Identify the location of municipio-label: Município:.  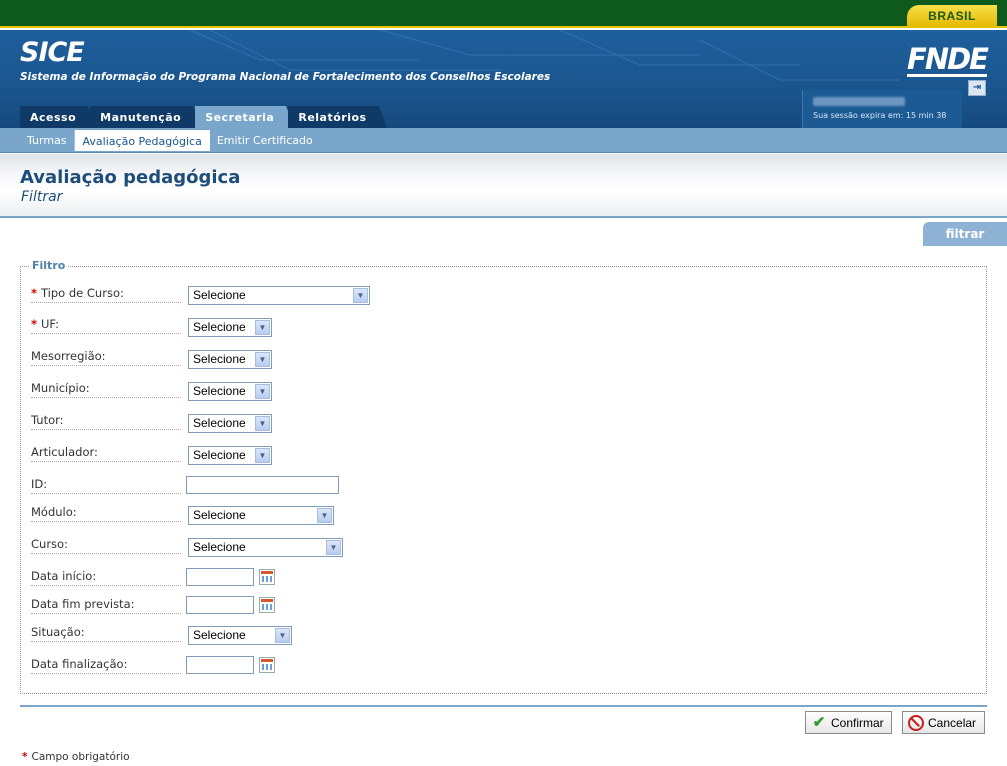
(106, 389).